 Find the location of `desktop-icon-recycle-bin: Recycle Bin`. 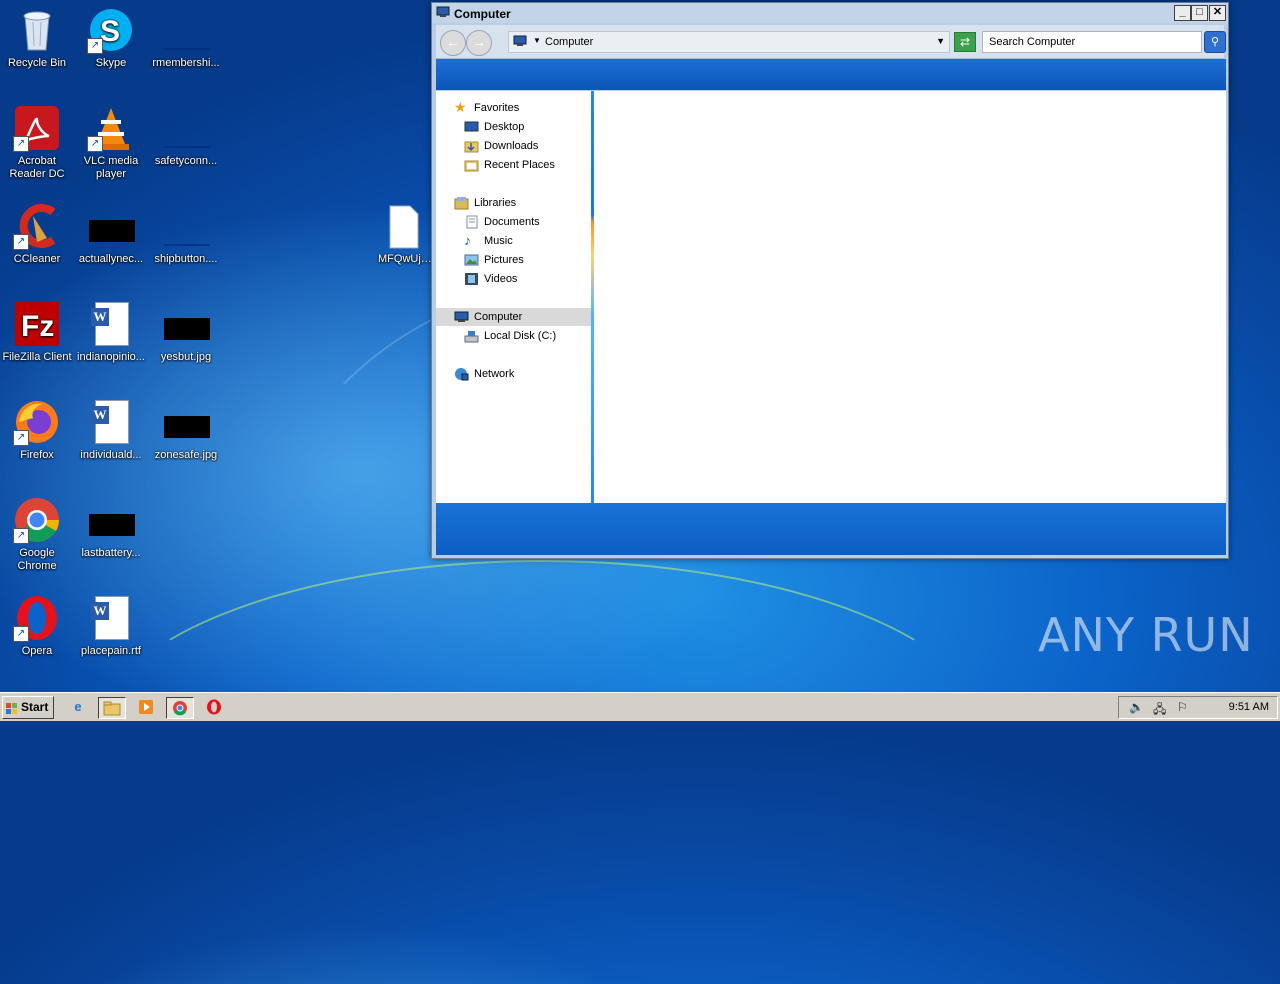

desktop-icon-recycle-bin: Recycle Bin is located at coordinates (37, 38).